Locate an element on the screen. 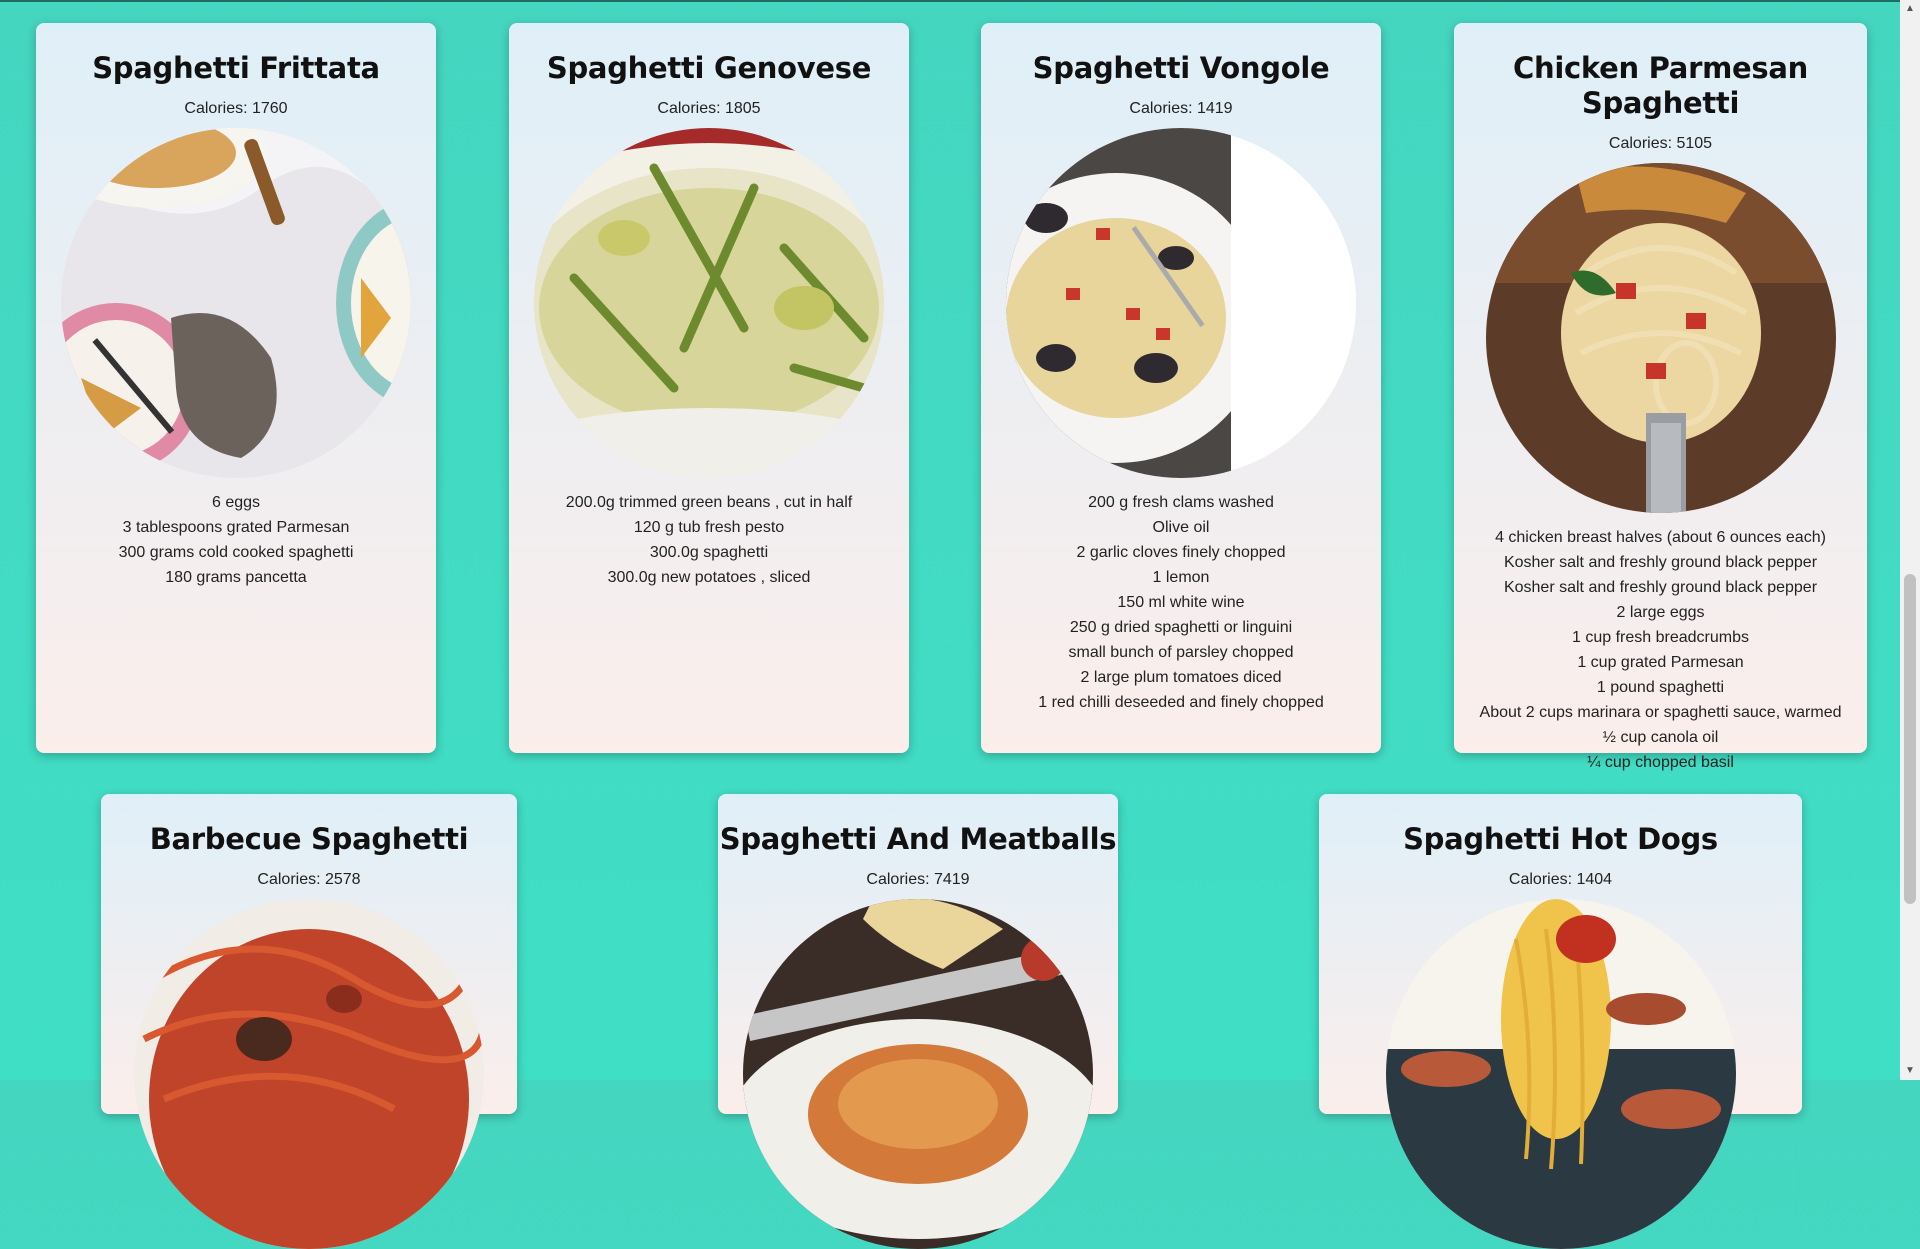  recipe-title: Spaghetti Hot Dogs is located at coordinates (1560, 839).